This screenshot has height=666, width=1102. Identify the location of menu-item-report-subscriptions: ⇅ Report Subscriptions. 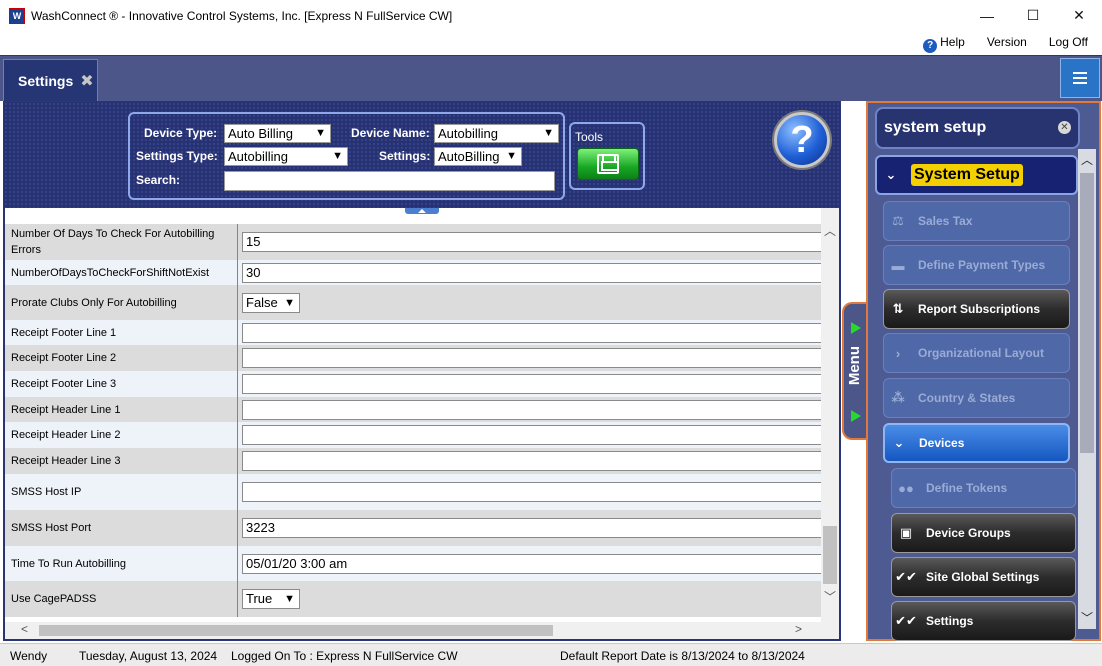
(976, 309).